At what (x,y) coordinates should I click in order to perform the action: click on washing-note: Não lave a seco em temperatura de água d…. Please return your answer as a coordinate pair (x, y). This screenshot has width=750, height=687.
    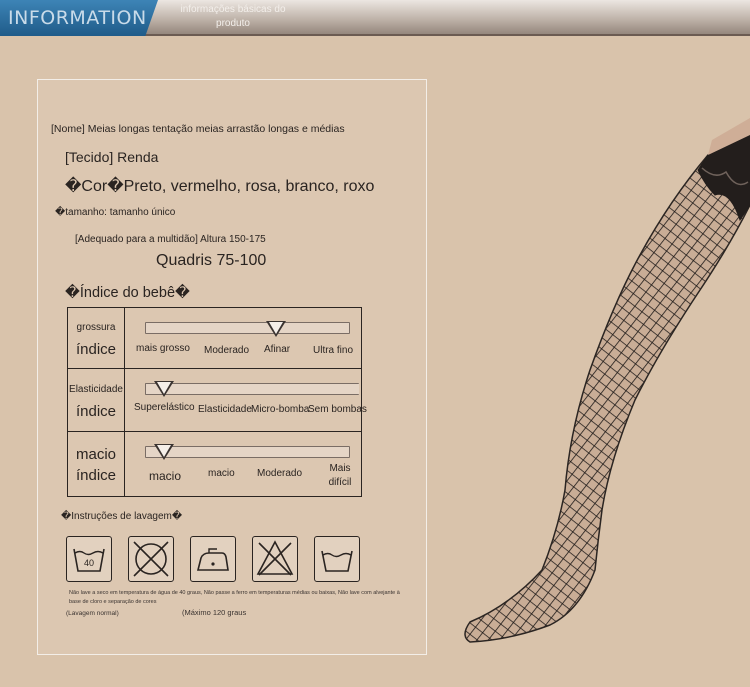
    Looking at the image, I should click on (234, 597).